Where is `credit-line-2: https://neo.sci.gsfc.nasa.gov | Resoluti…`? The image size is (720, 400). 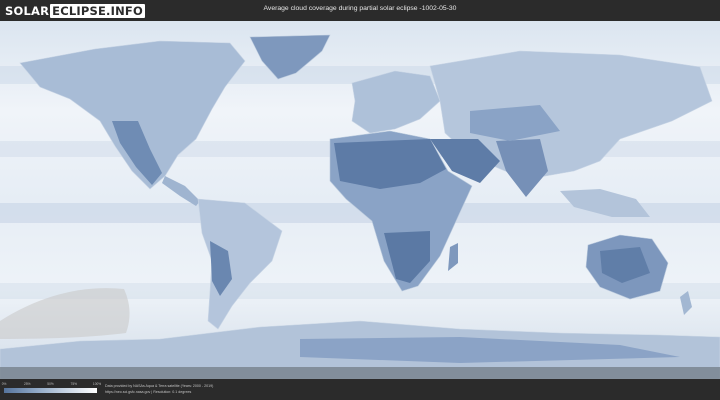 credit-line-2: https://neo.sci.gsfc.nasa.gov | Resoluti… is located at coordinates (148, 392).